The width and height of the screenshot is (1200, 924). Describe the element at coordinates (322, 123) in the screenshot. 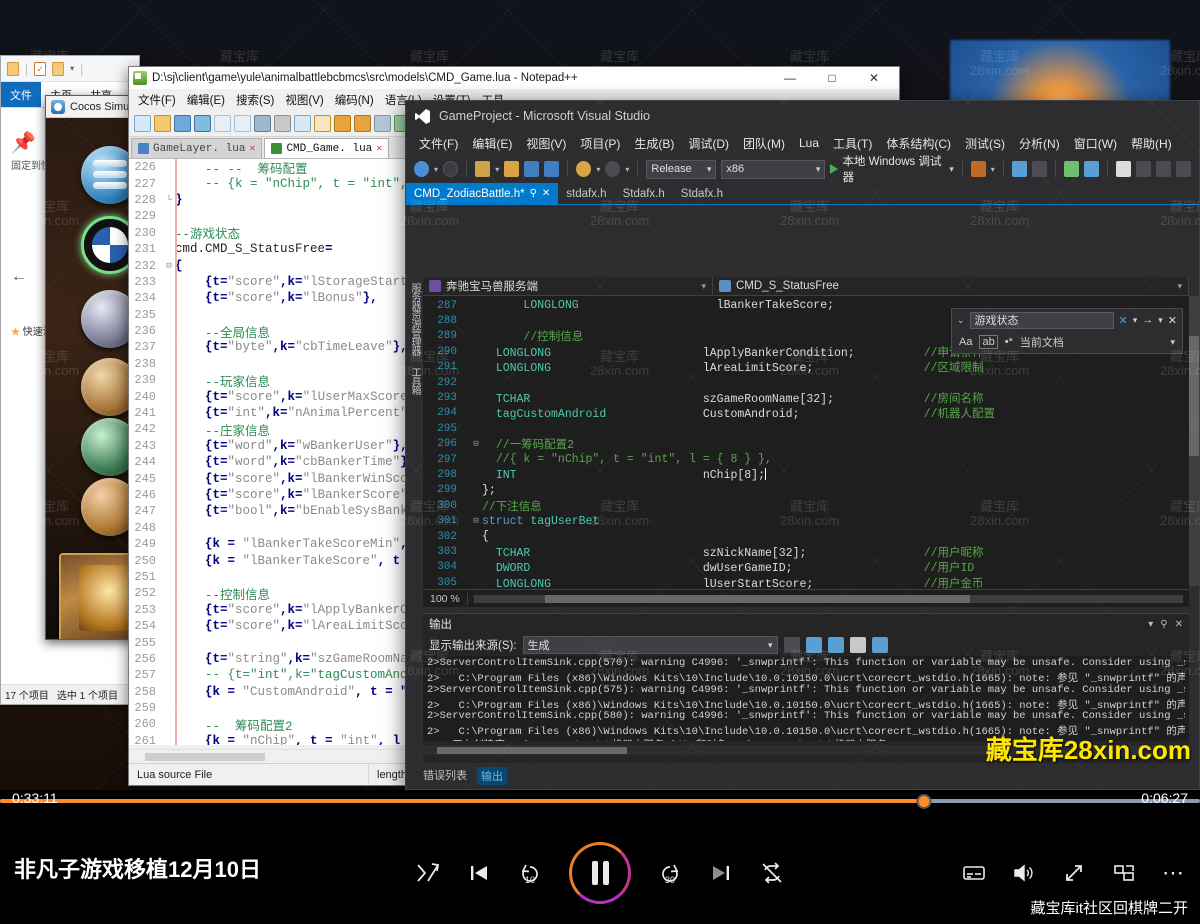

I see `paste-icon` at that location.